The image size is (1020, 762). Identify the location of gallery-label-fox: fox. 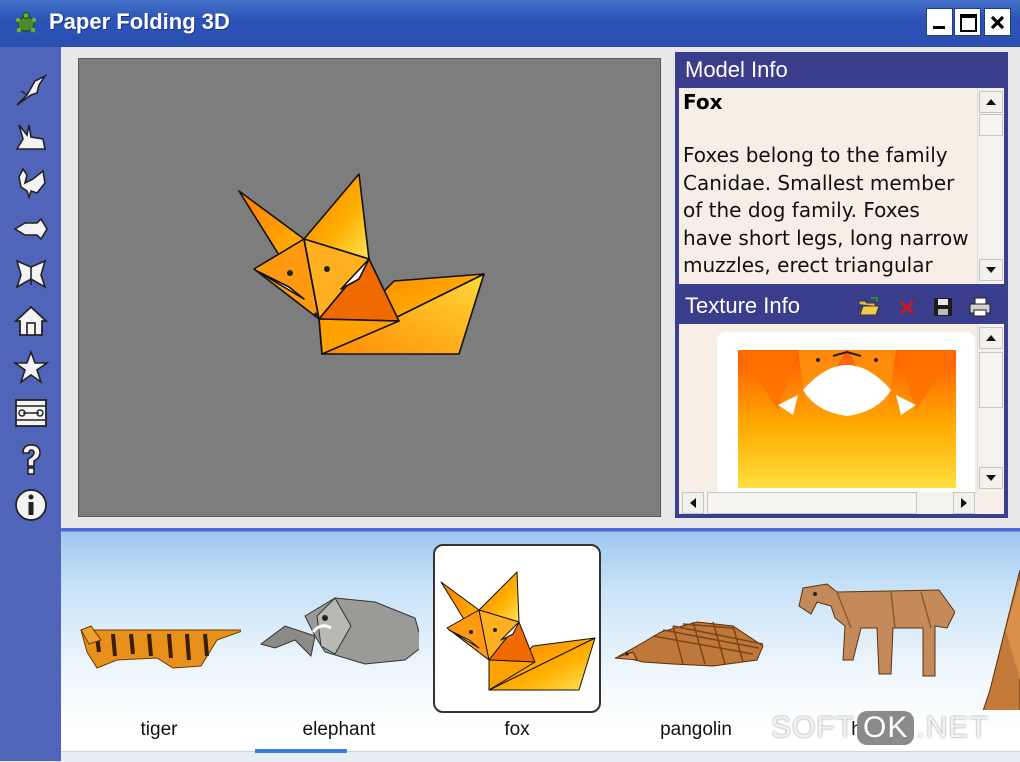
(517, 729).